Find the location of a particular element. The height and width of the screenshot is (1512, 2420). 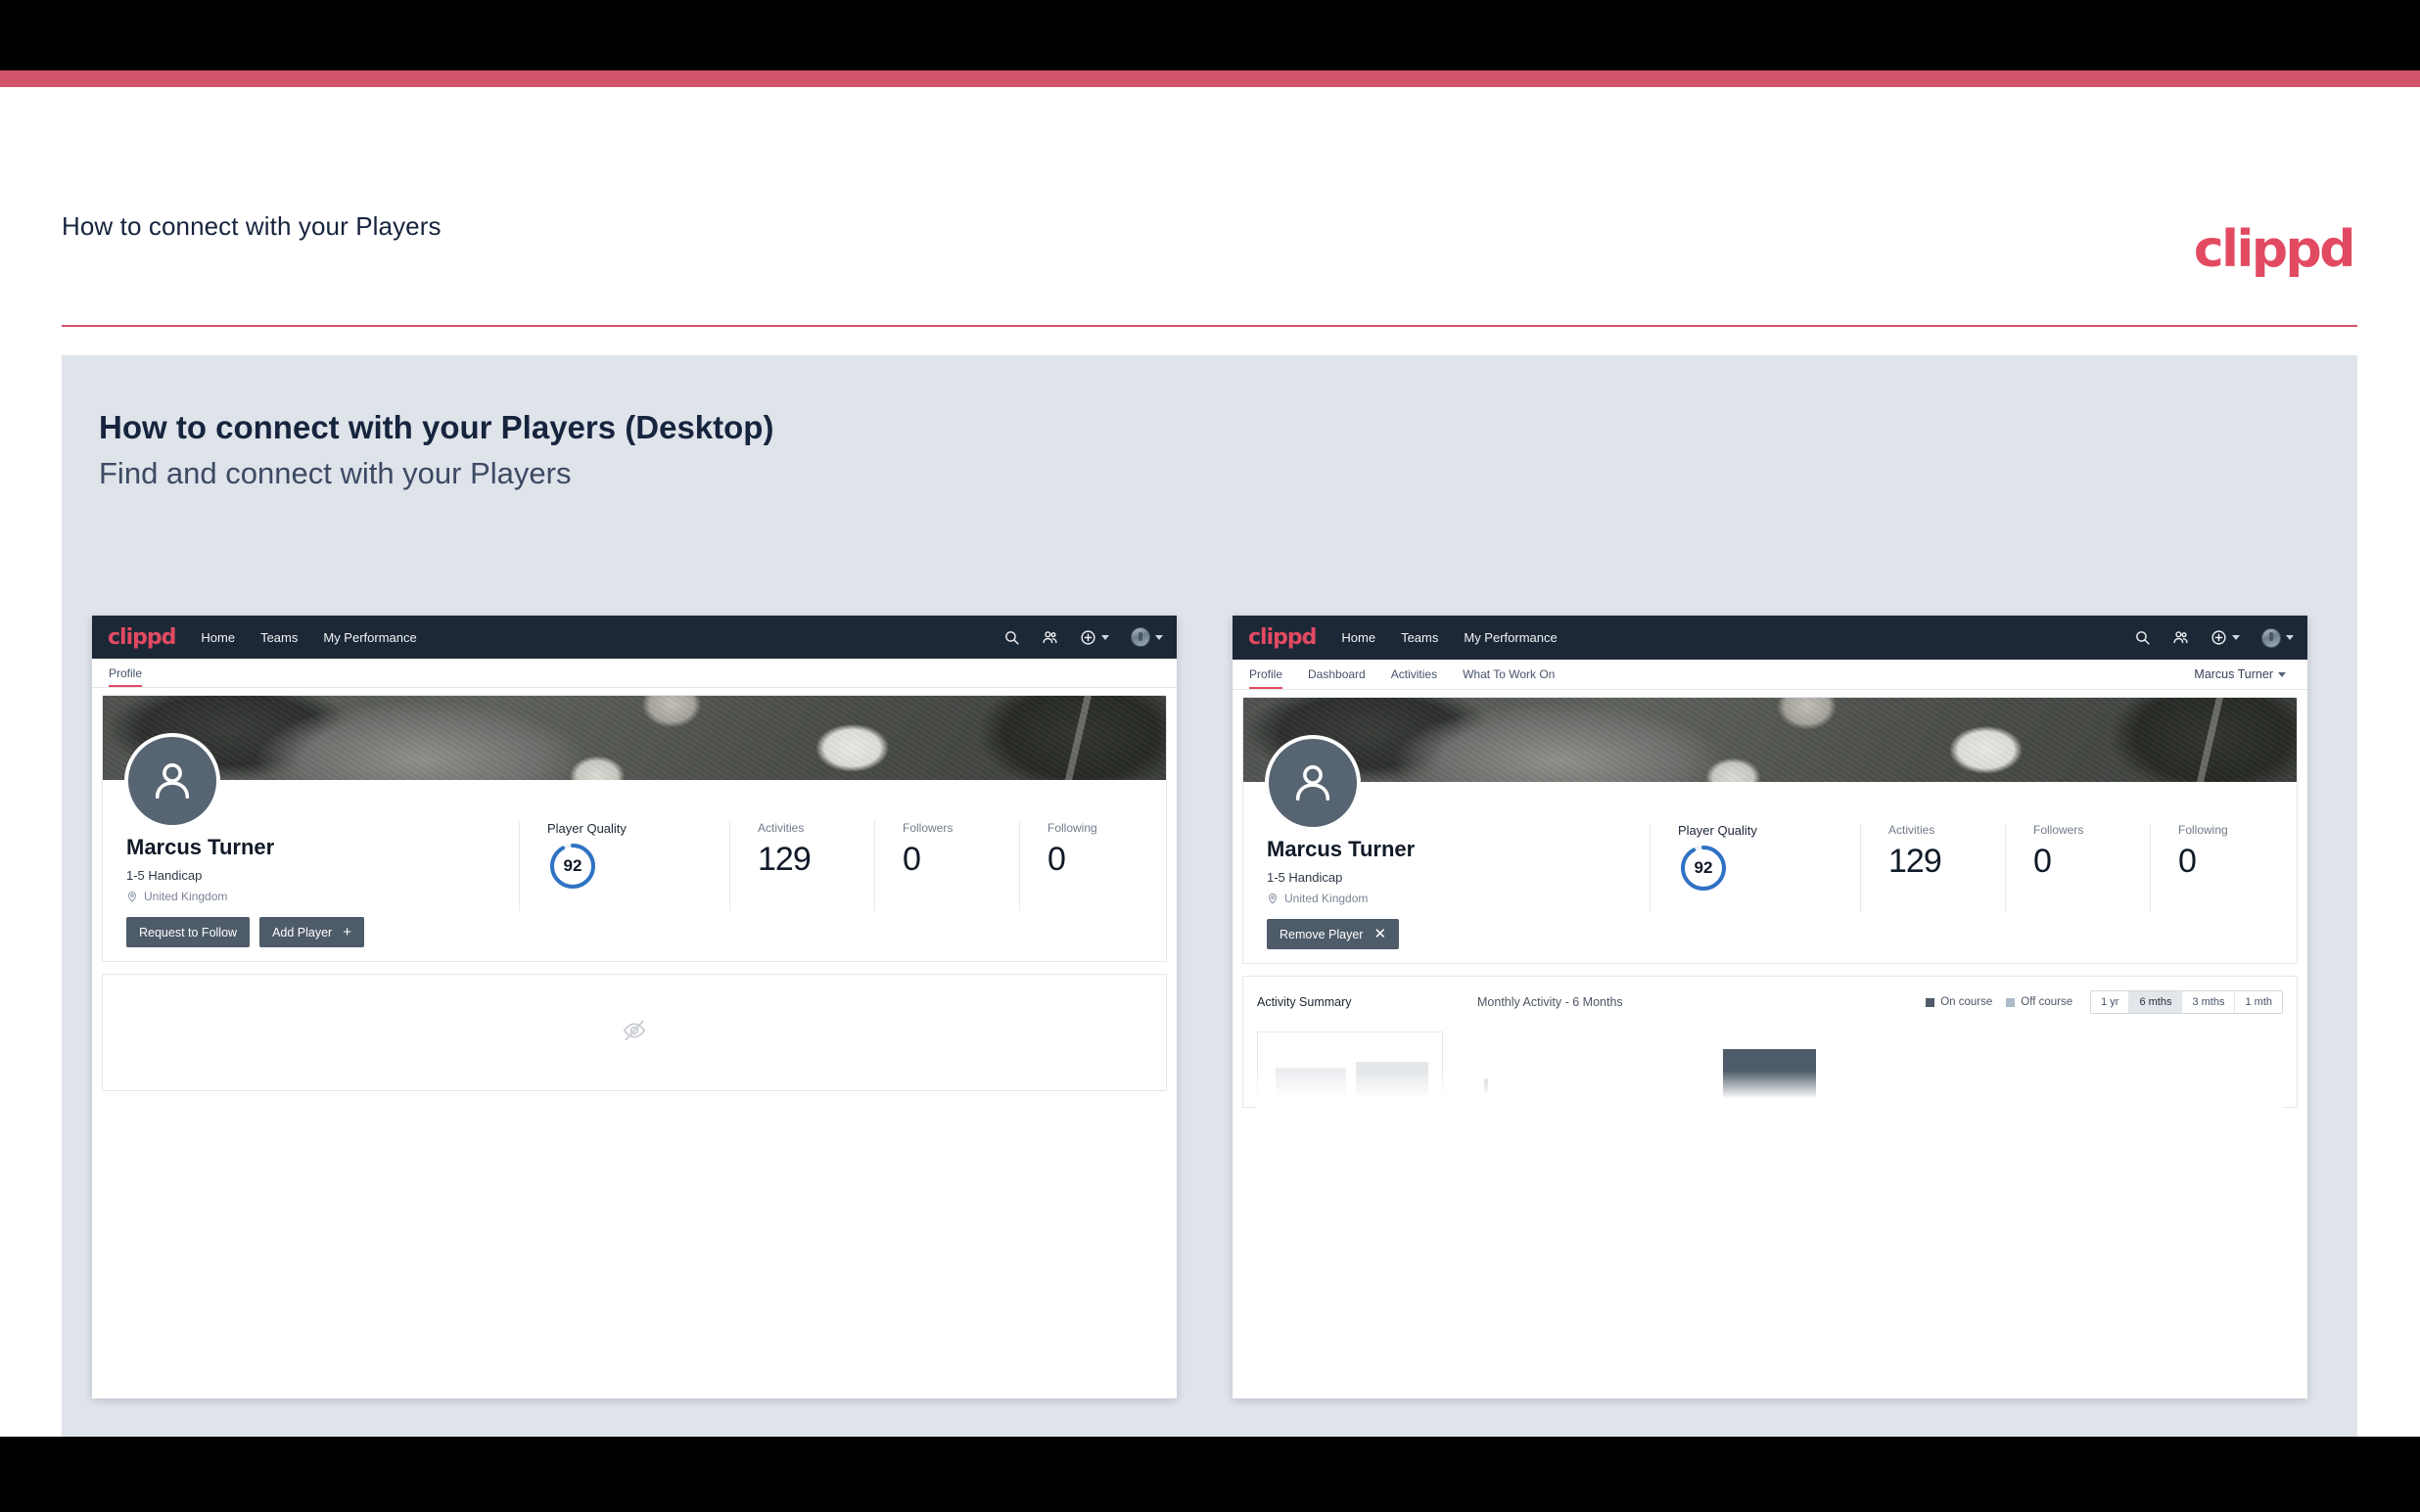

player-quality-value: 92 is located at coordinates (572, 865).